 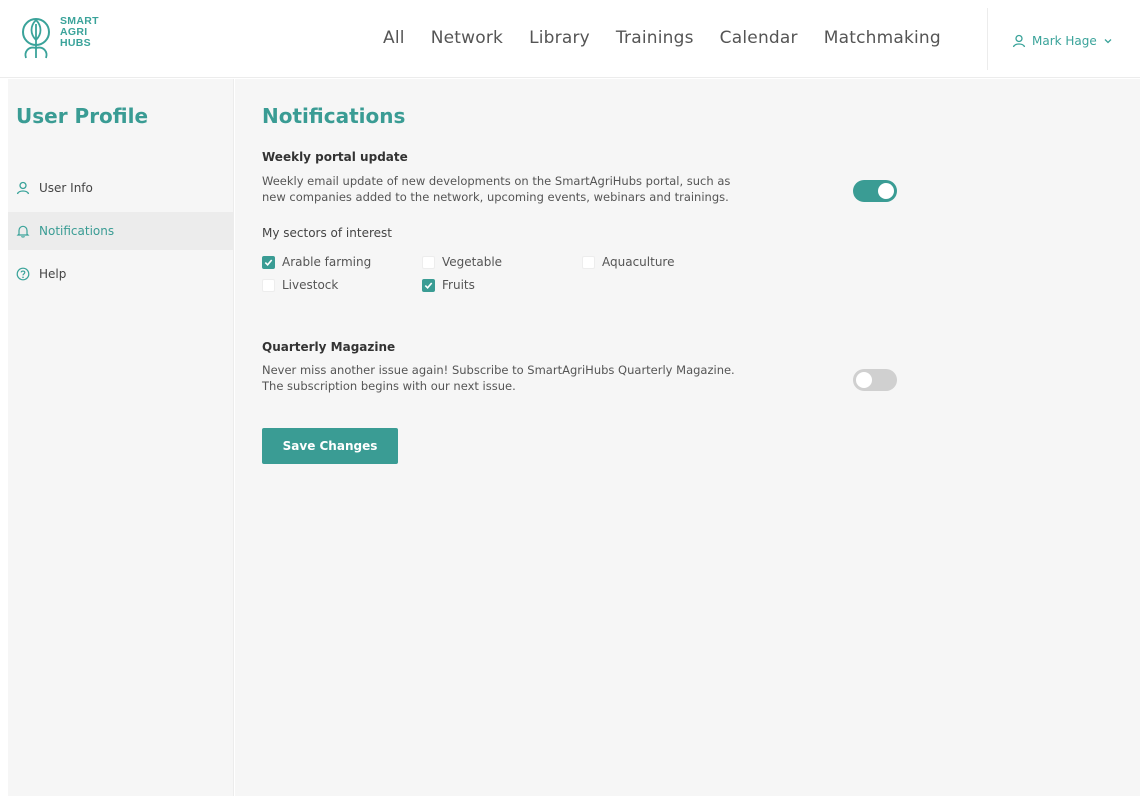 I want to click on logo-line: HUBS, so click(x=75, y=43).